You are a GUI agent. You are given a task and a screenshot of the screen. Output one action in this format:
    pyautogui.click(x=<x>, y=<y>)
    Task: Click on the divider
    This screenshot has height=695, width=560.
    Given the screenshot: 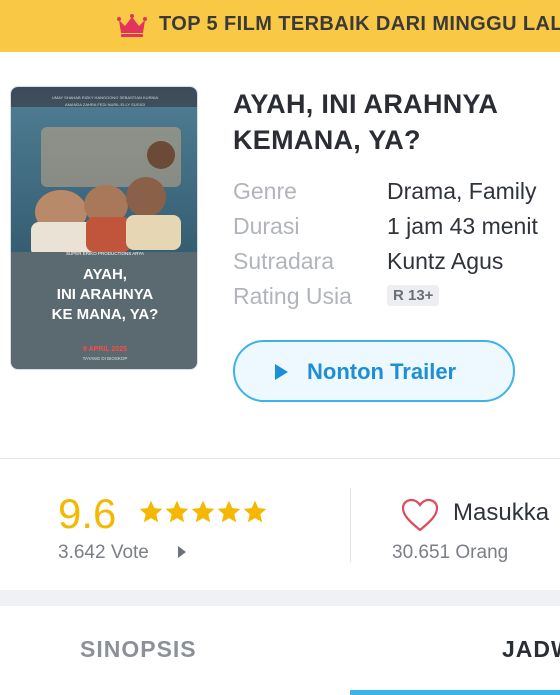 What is the action you would take?
    pyautogui.click(x=280, y=458)
    